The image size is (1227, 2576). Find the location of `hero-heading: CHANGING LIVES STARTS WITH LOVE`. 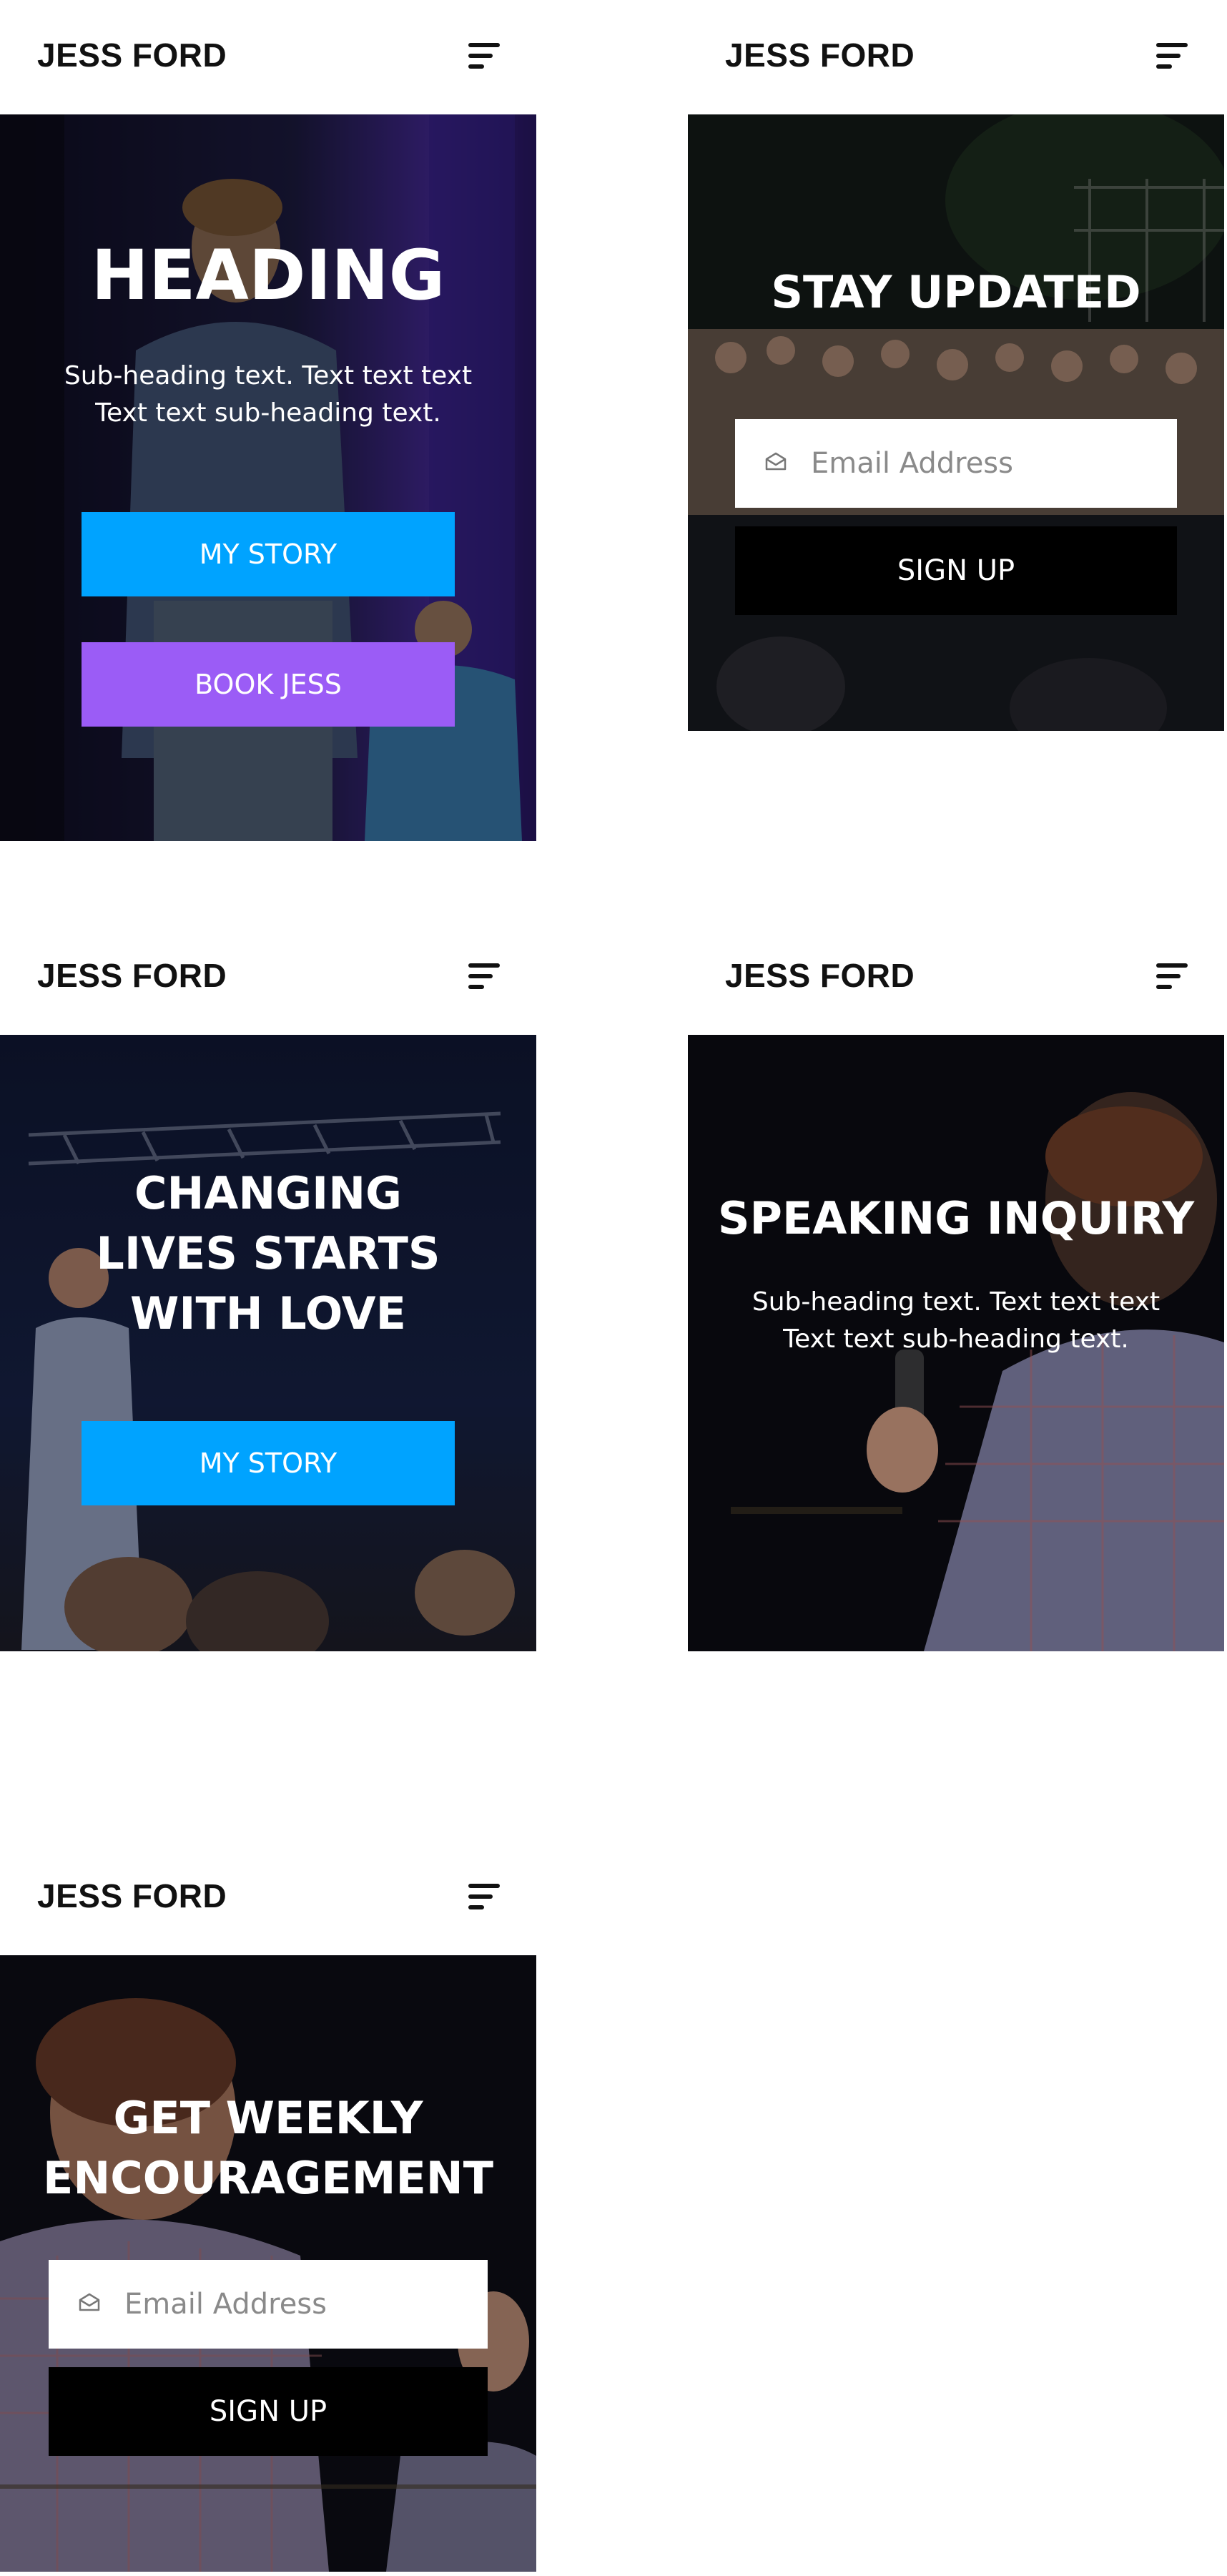

hero-heading: CHANGING LIVES STARTS WITH LOVE is located at coordinates (268, 1253).